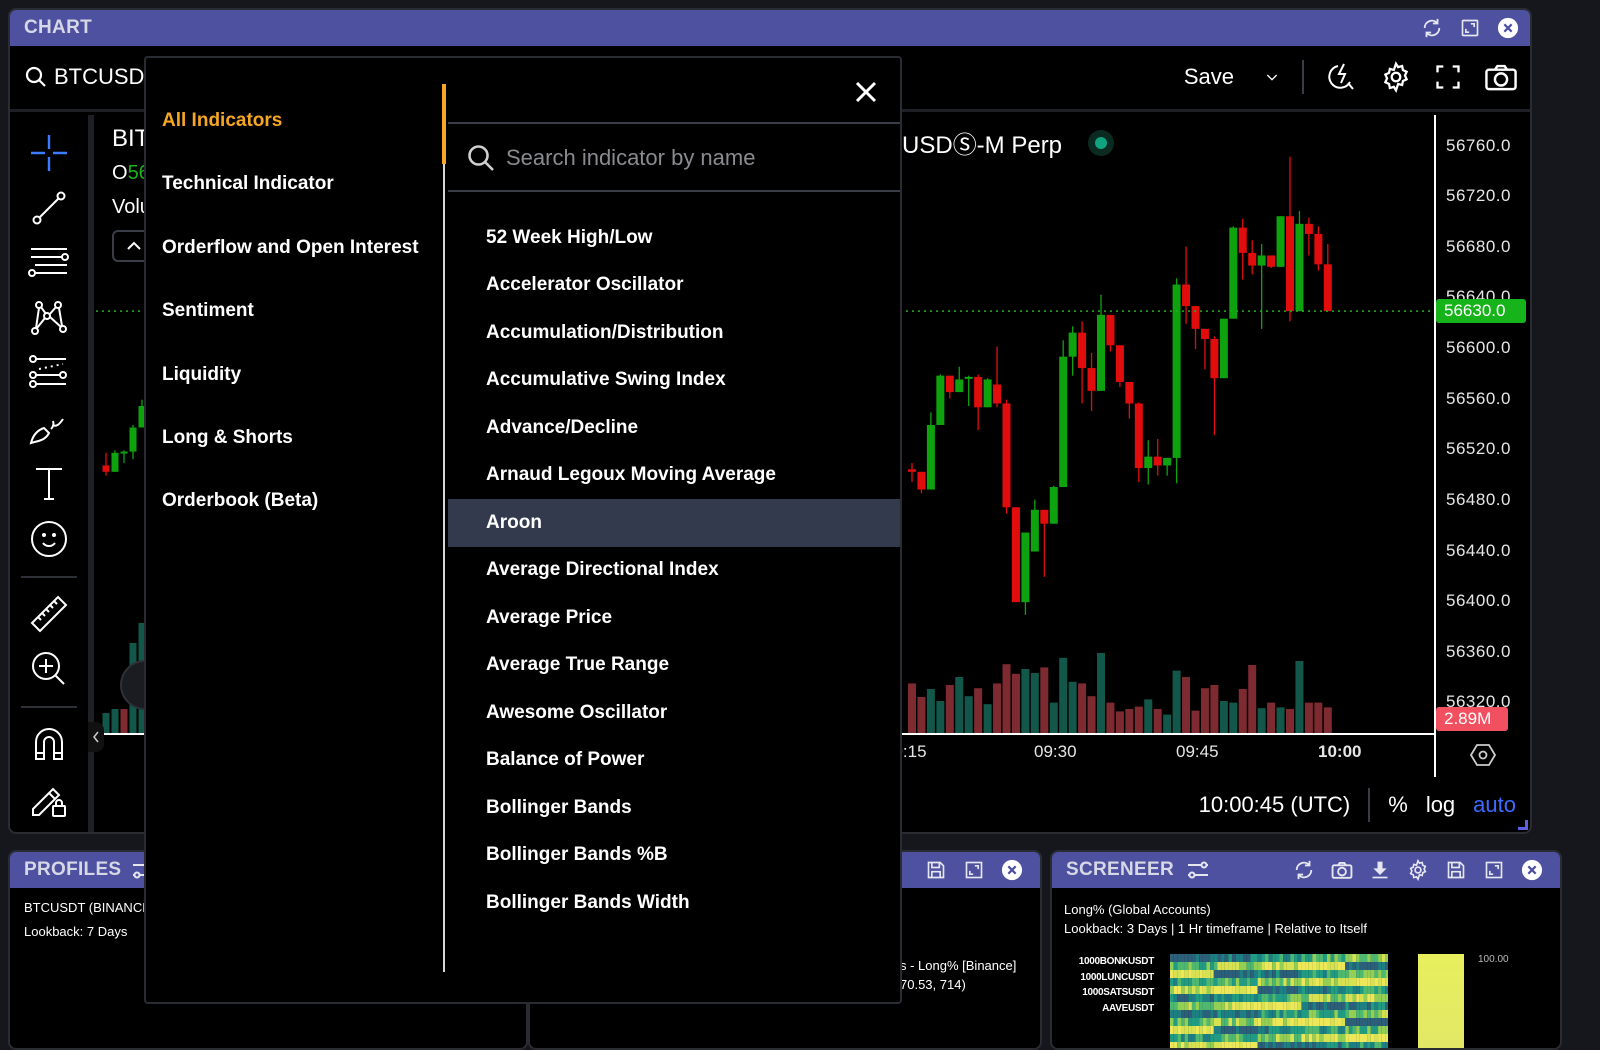  Describe the element at coordinates (674, 761) in the screenshot. I see `indicator-item: Balance of Power` at that location.